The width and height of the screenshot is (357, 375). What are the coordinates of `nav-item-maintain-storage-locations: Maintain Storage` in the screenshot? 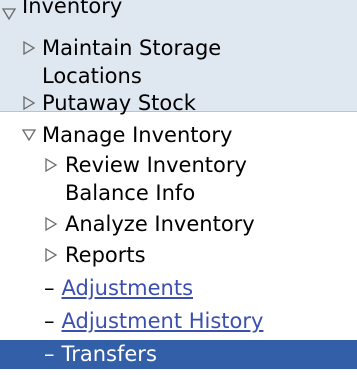 It's located at (178, 48).